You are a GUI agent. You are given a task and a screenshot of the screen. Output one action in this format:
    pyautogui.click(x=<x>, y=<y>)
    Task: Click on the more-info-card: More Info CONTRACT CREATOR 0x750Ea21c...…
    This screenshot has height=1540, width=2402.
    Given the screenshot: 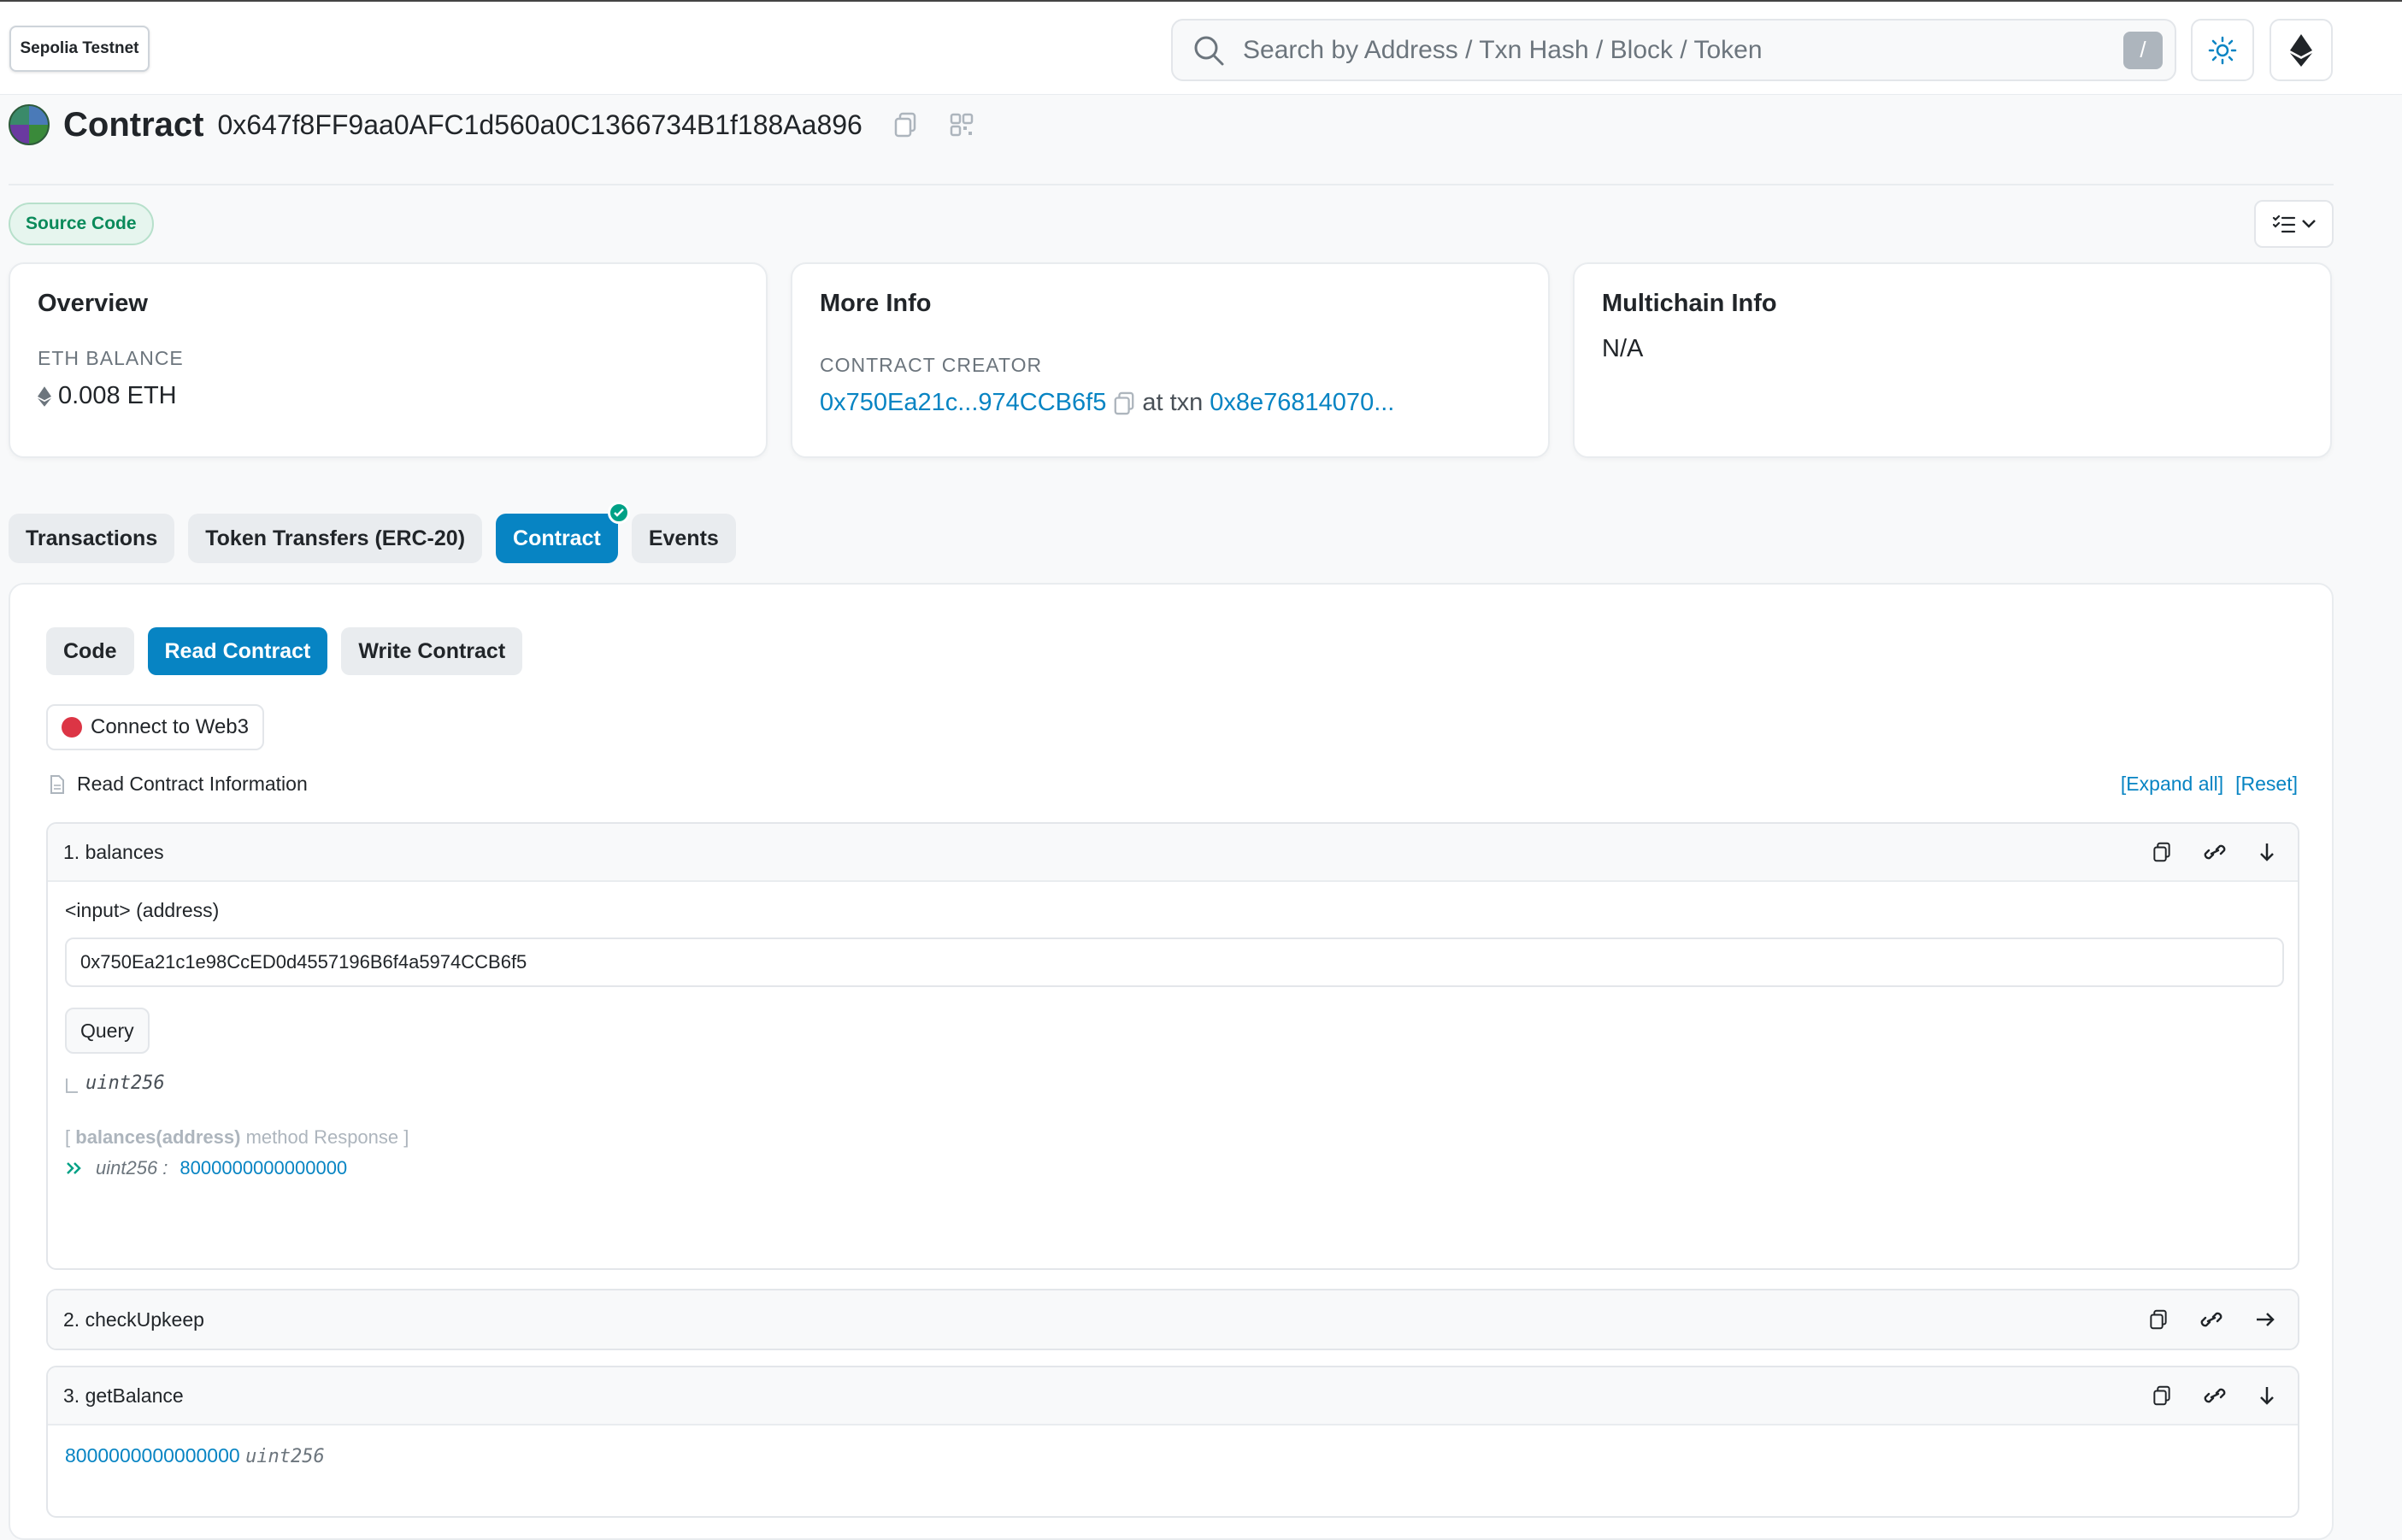 What is the action you would take?
    pyautogui.click(x=1170, y=360)
    